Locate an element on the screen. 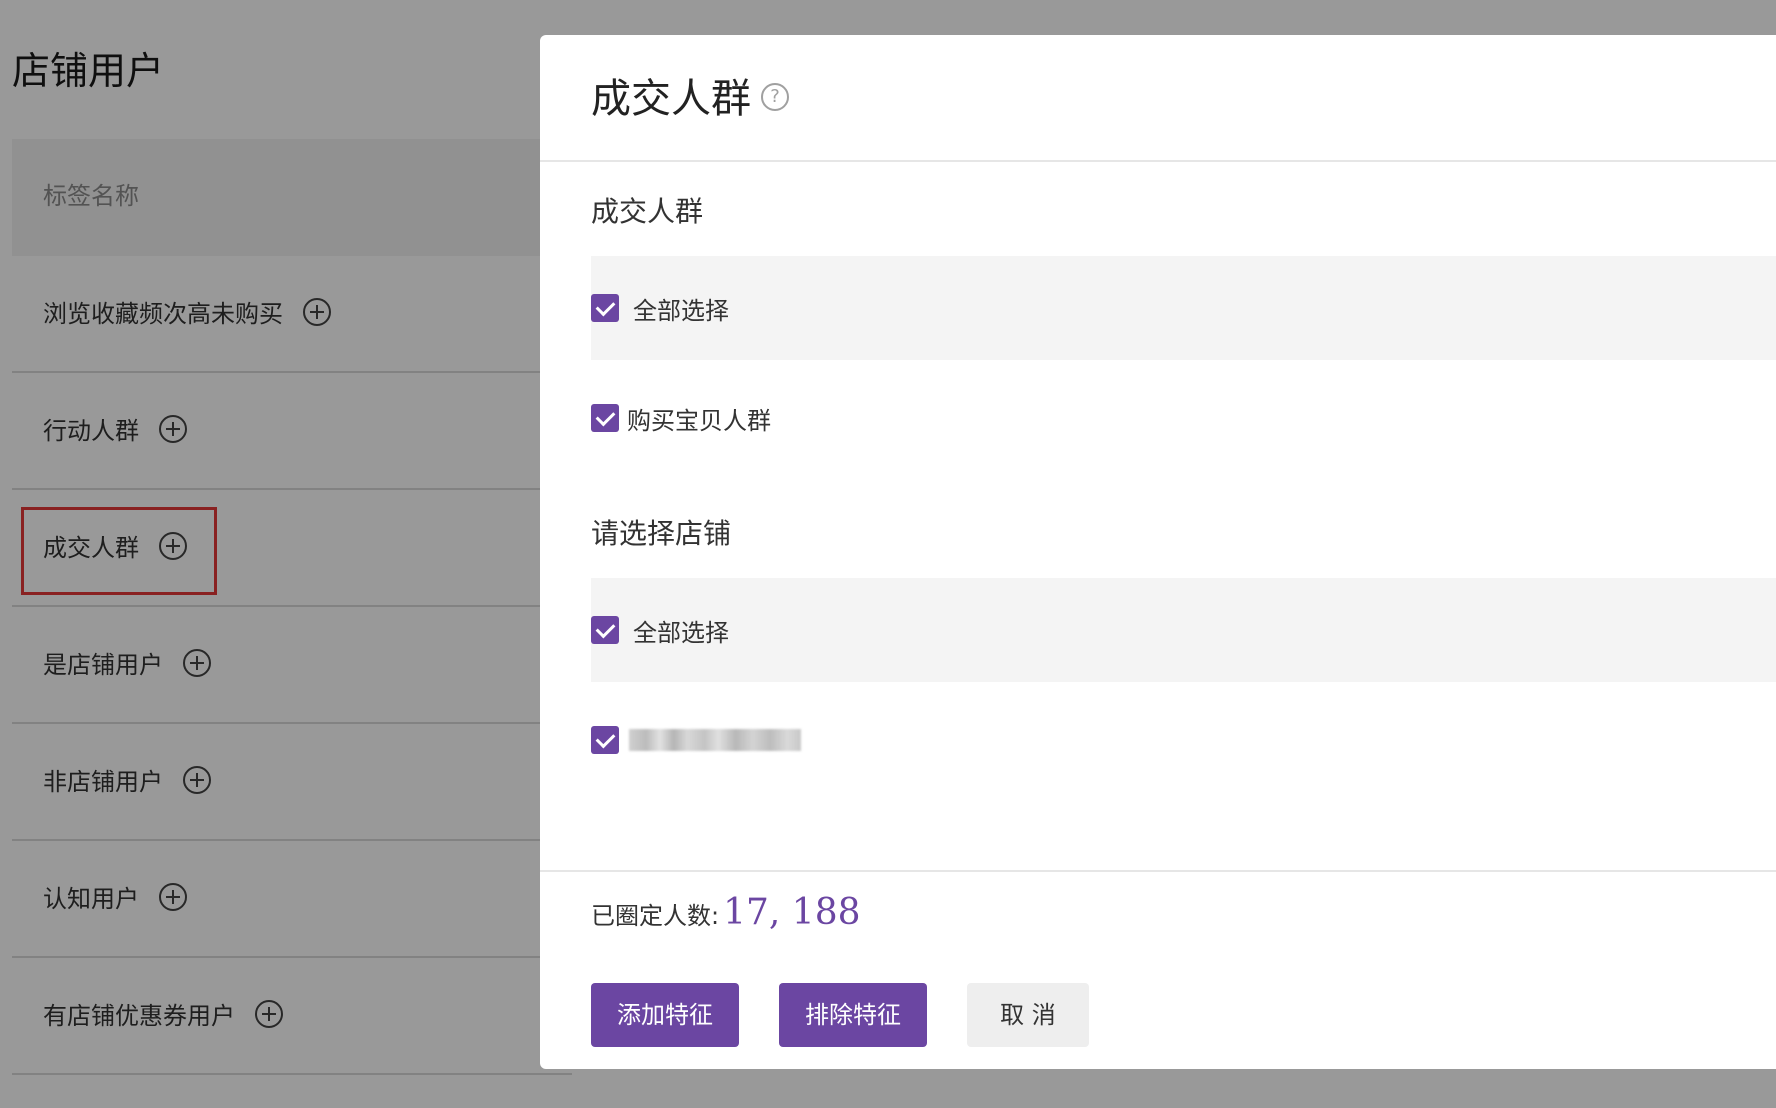 Image resolution: width=1776 pixels, height=1108 pixels. count-value: 17, 188 is located at coordinates (792, 912).